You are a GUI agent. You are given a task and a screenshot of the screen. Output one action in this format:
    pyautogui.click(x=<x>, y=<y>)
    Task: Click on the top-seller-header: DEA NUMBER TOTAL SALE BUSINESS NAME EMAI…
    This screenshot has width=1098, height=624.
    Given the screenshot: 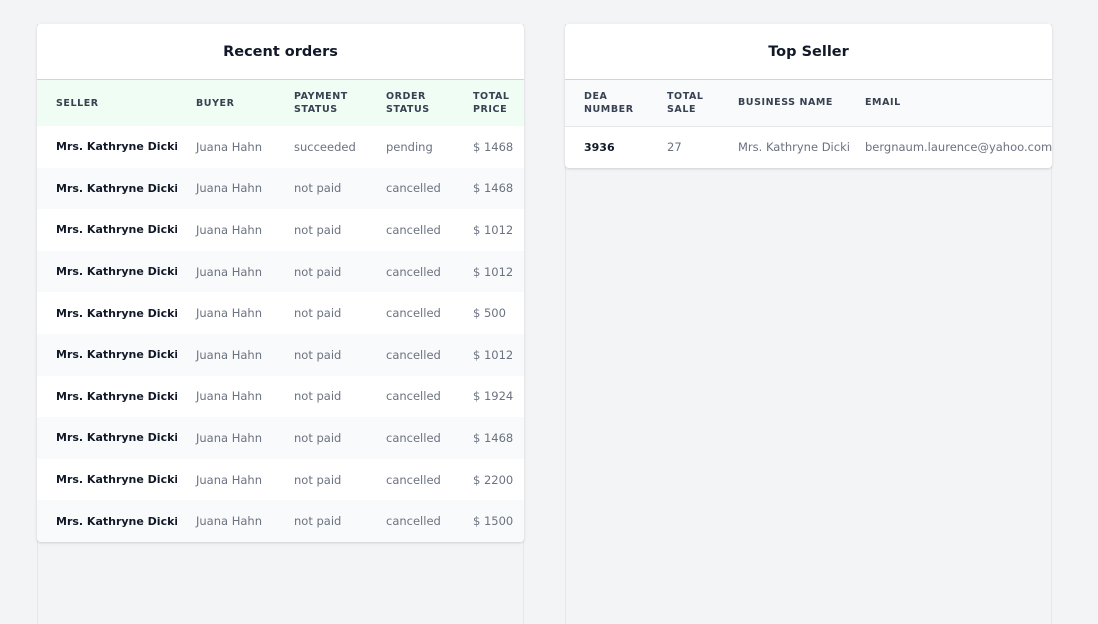 What is the action you would take?
    pyautogui.click(x=808, y=103)
    